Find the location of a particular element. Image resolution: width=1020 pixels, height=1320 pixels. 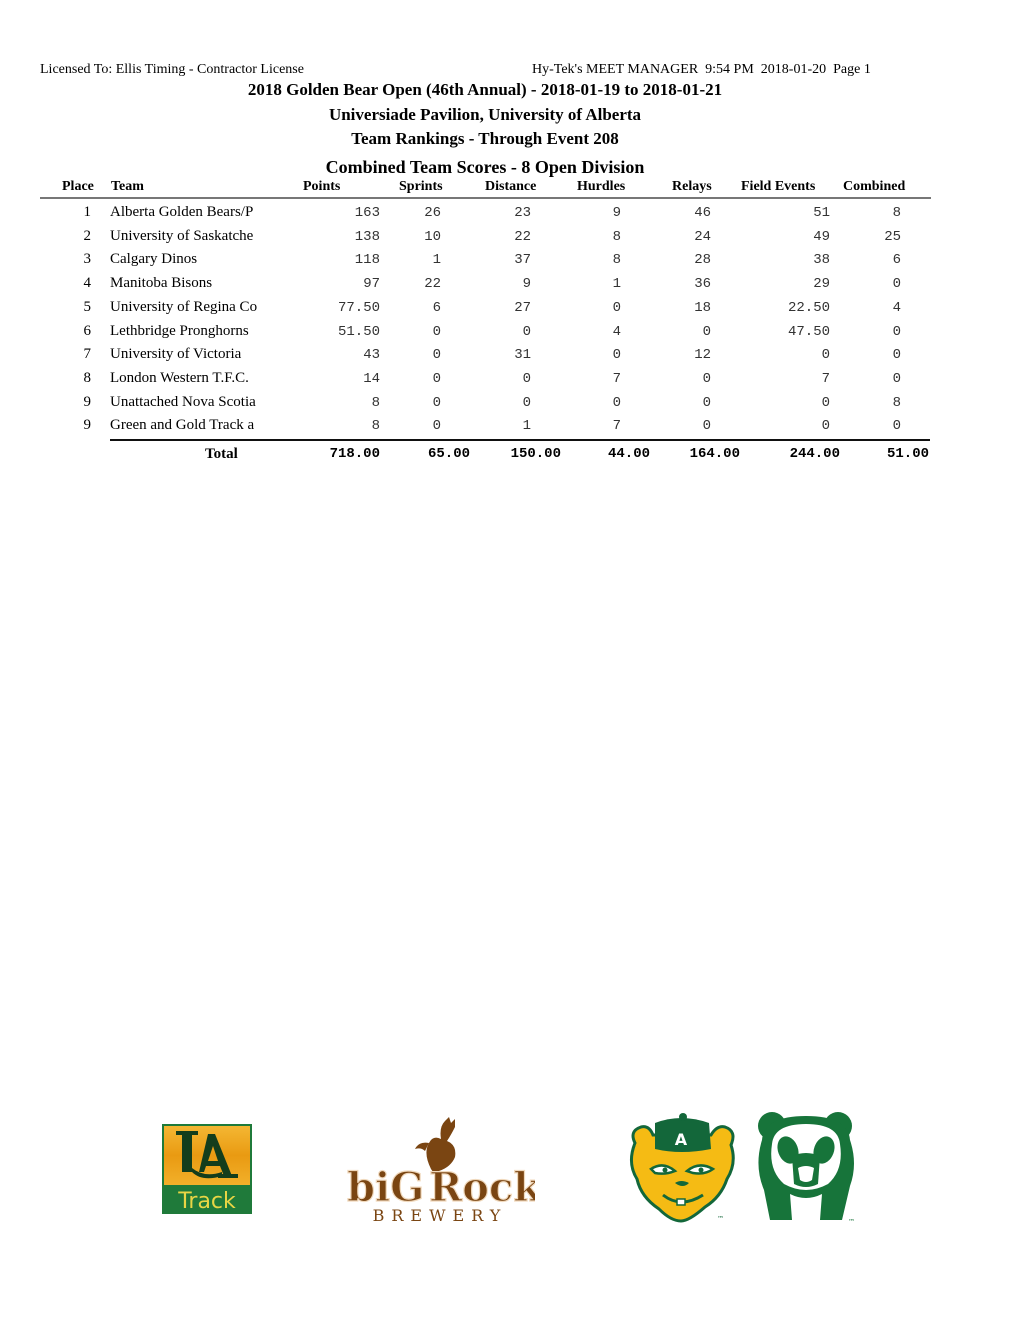

distance-cell: 22 is located at coordinates (522, 236).